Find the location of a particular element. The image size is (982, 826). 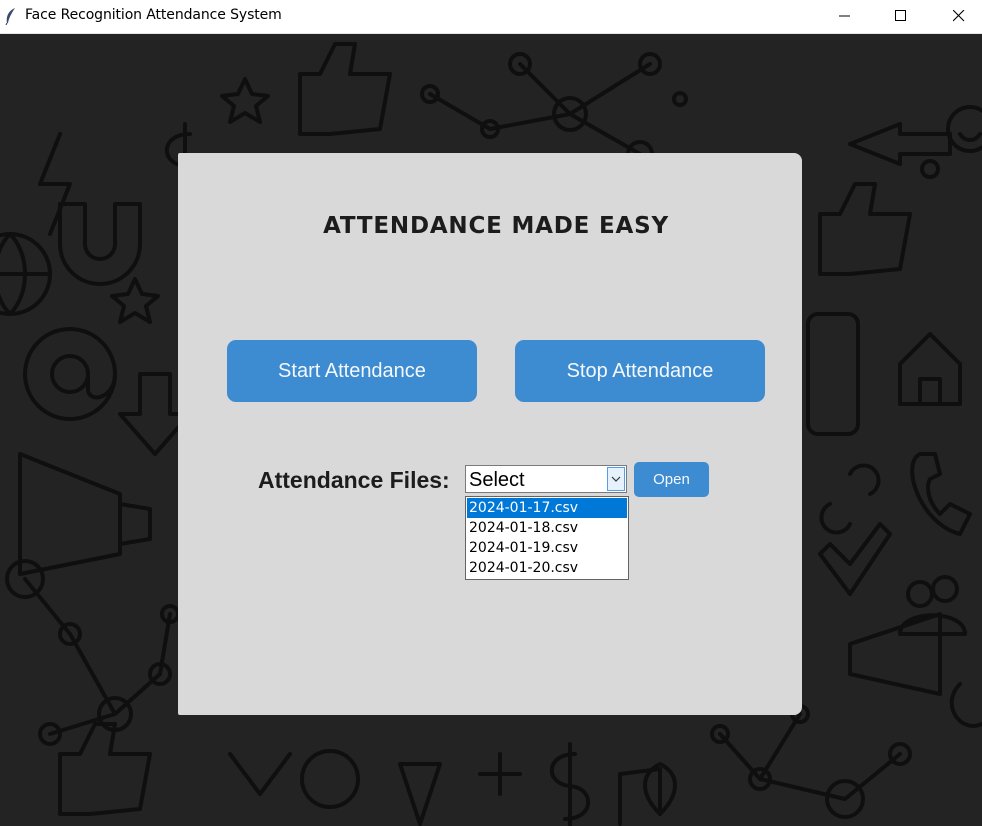

attendance-file-select: Select is located at coordinates (546, 479).